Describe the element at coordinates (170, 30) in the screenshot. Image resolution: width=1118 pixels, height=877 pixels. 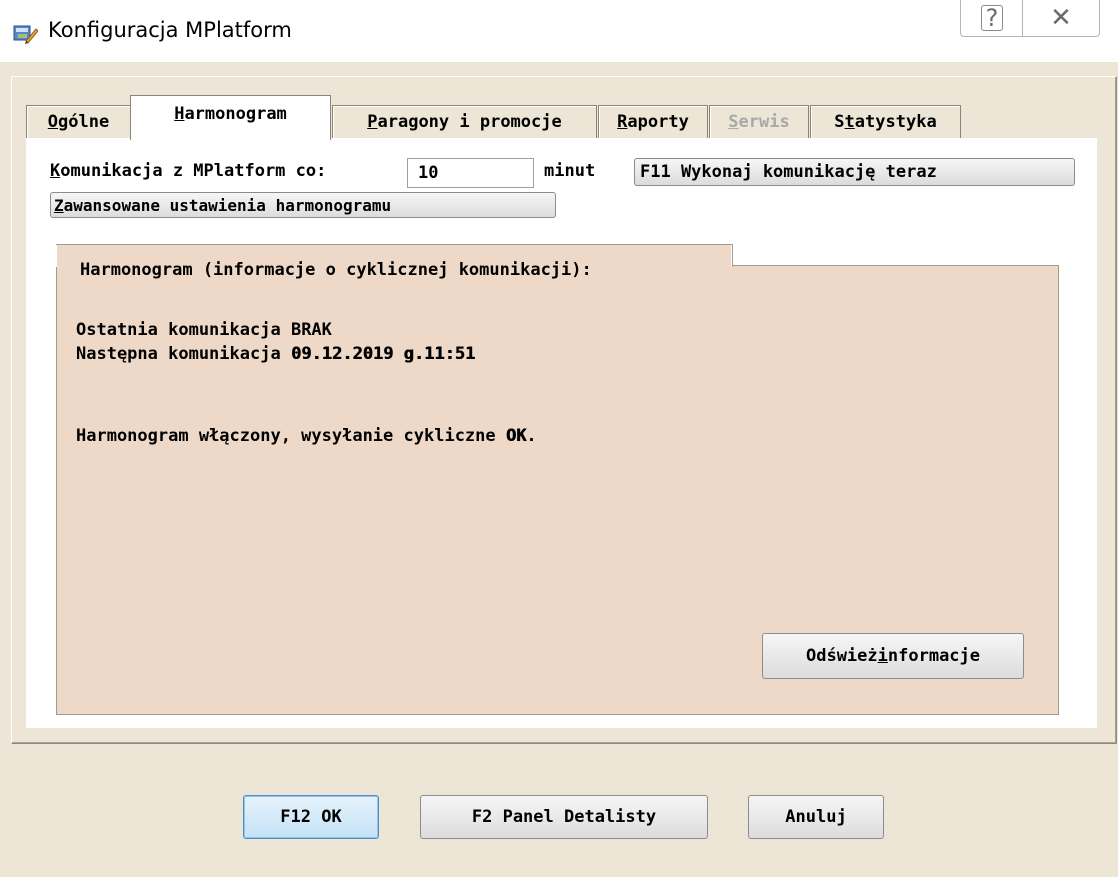
I see `window-title: Konfiguracja MPlatform` at that location.